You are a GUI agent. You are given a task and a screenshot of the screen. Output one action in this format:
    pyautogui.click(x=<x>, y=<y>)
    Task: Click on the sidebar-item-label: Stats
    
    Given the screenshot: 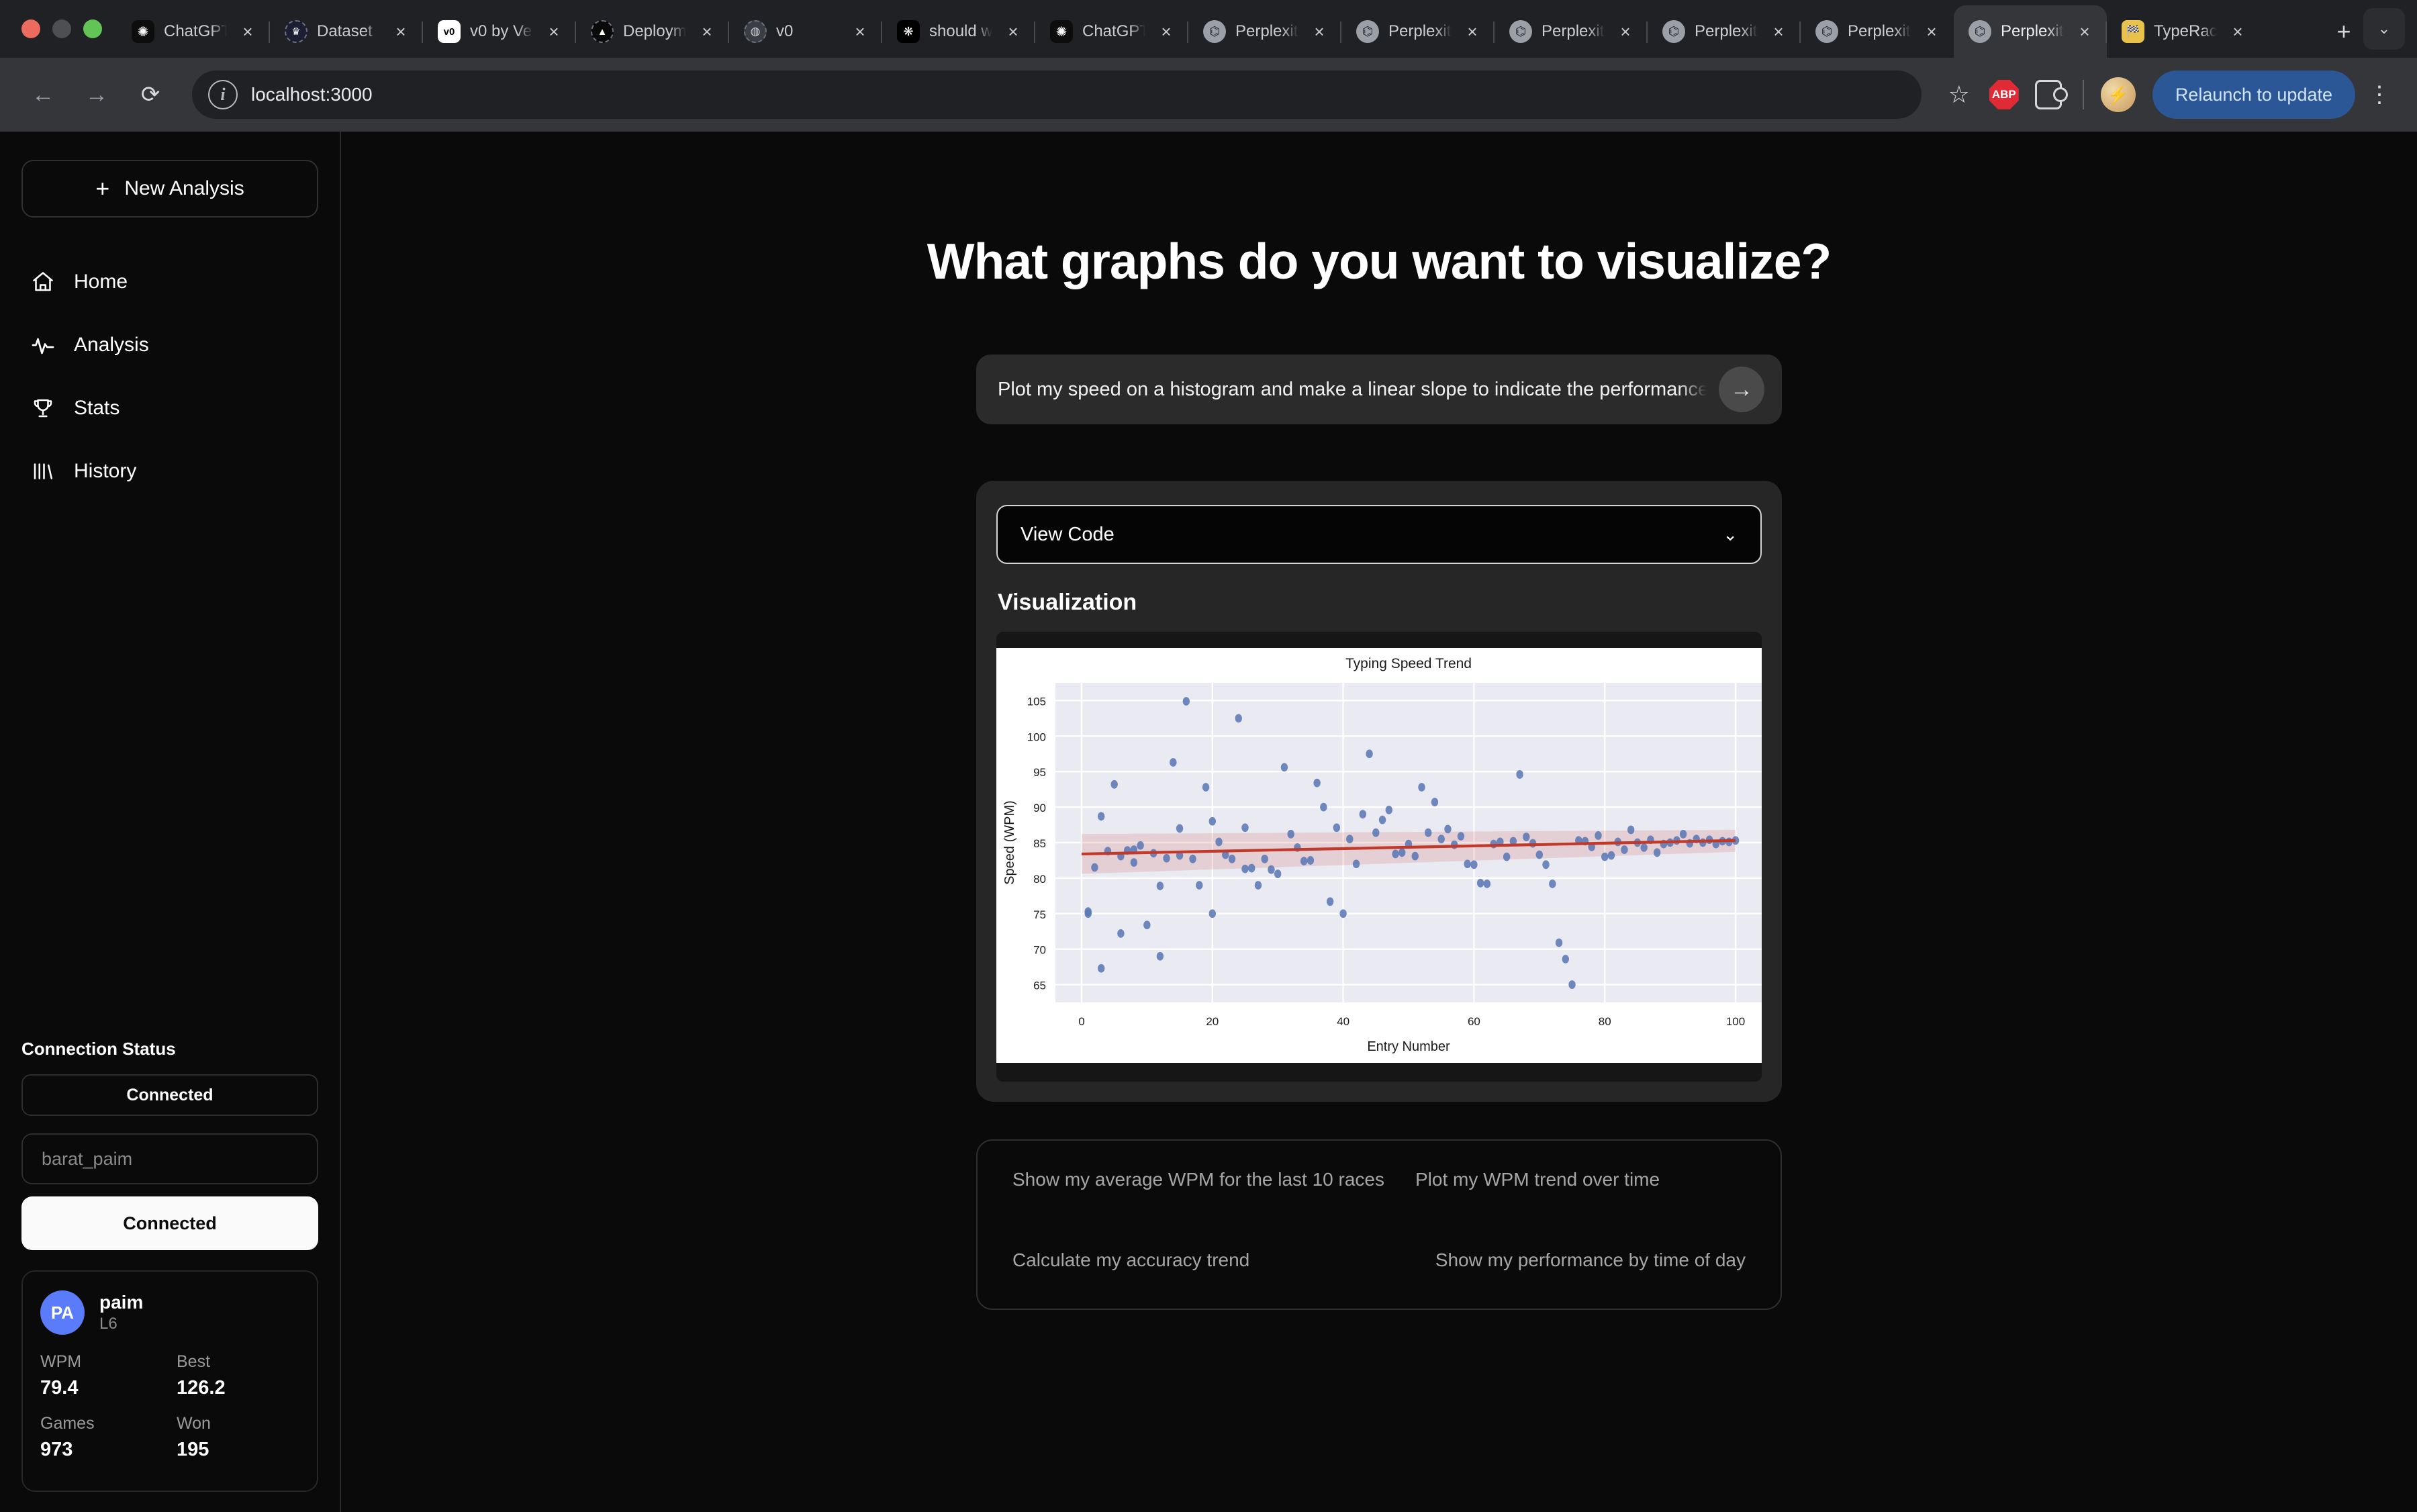 What is the action you would take?
    pyautogui.click(x=97, y=408)
    